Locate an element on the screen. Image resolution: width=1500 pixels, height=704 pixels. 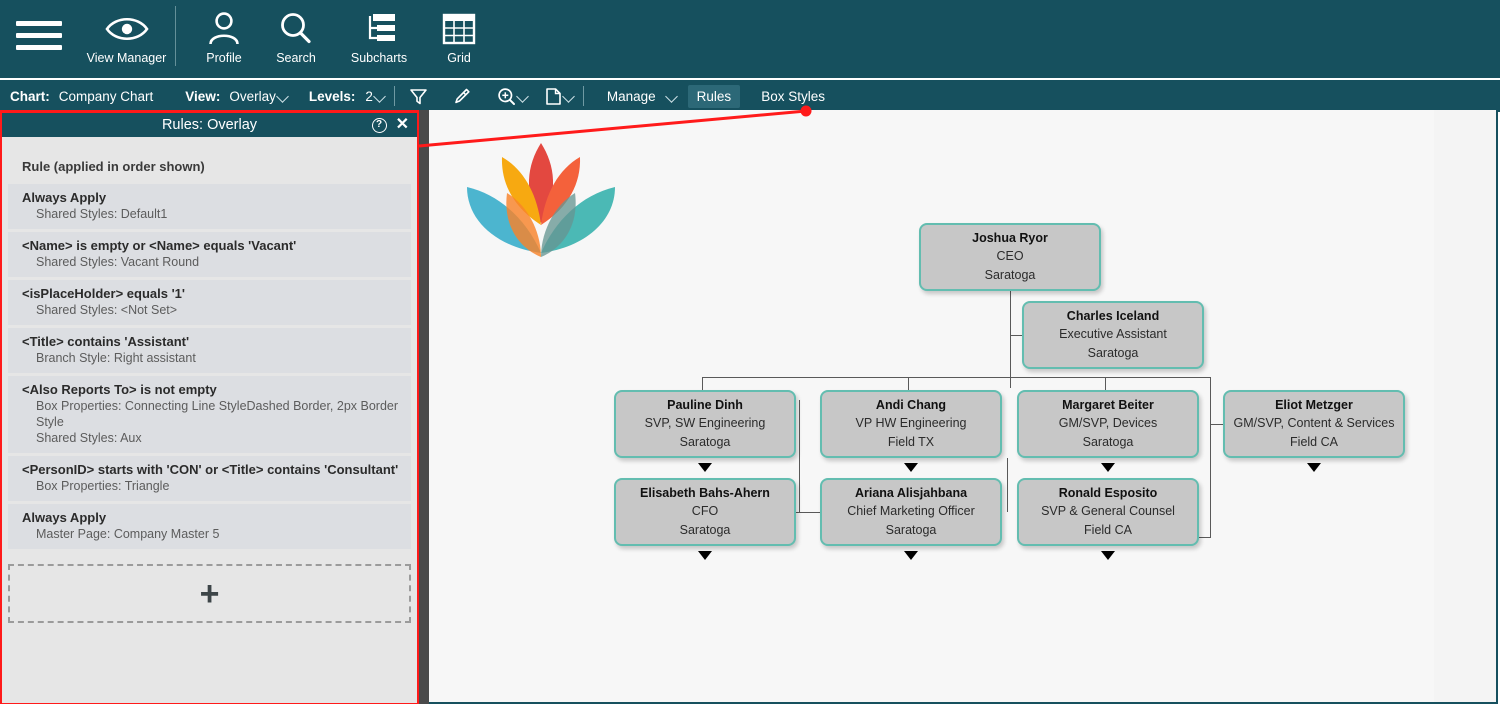
rule-action: Shared Styles: Vacant Round is located at coordinates (118, 262).